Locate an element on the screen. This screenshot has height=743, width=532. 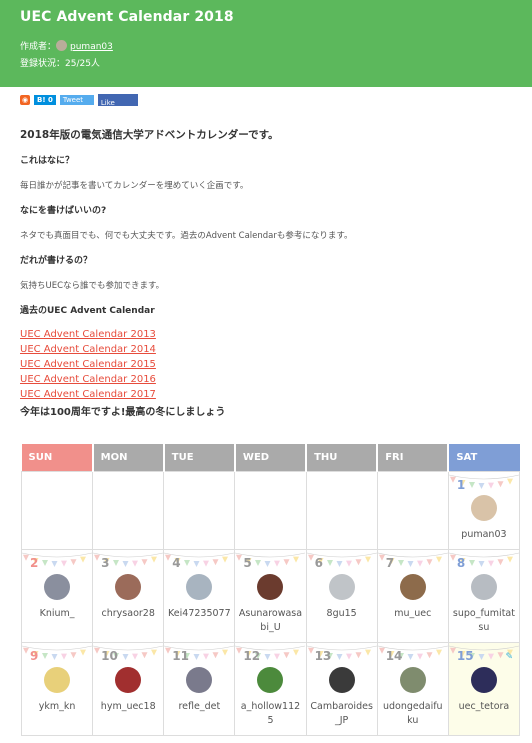
day-number: 13 is located at coordinates (323, 656).